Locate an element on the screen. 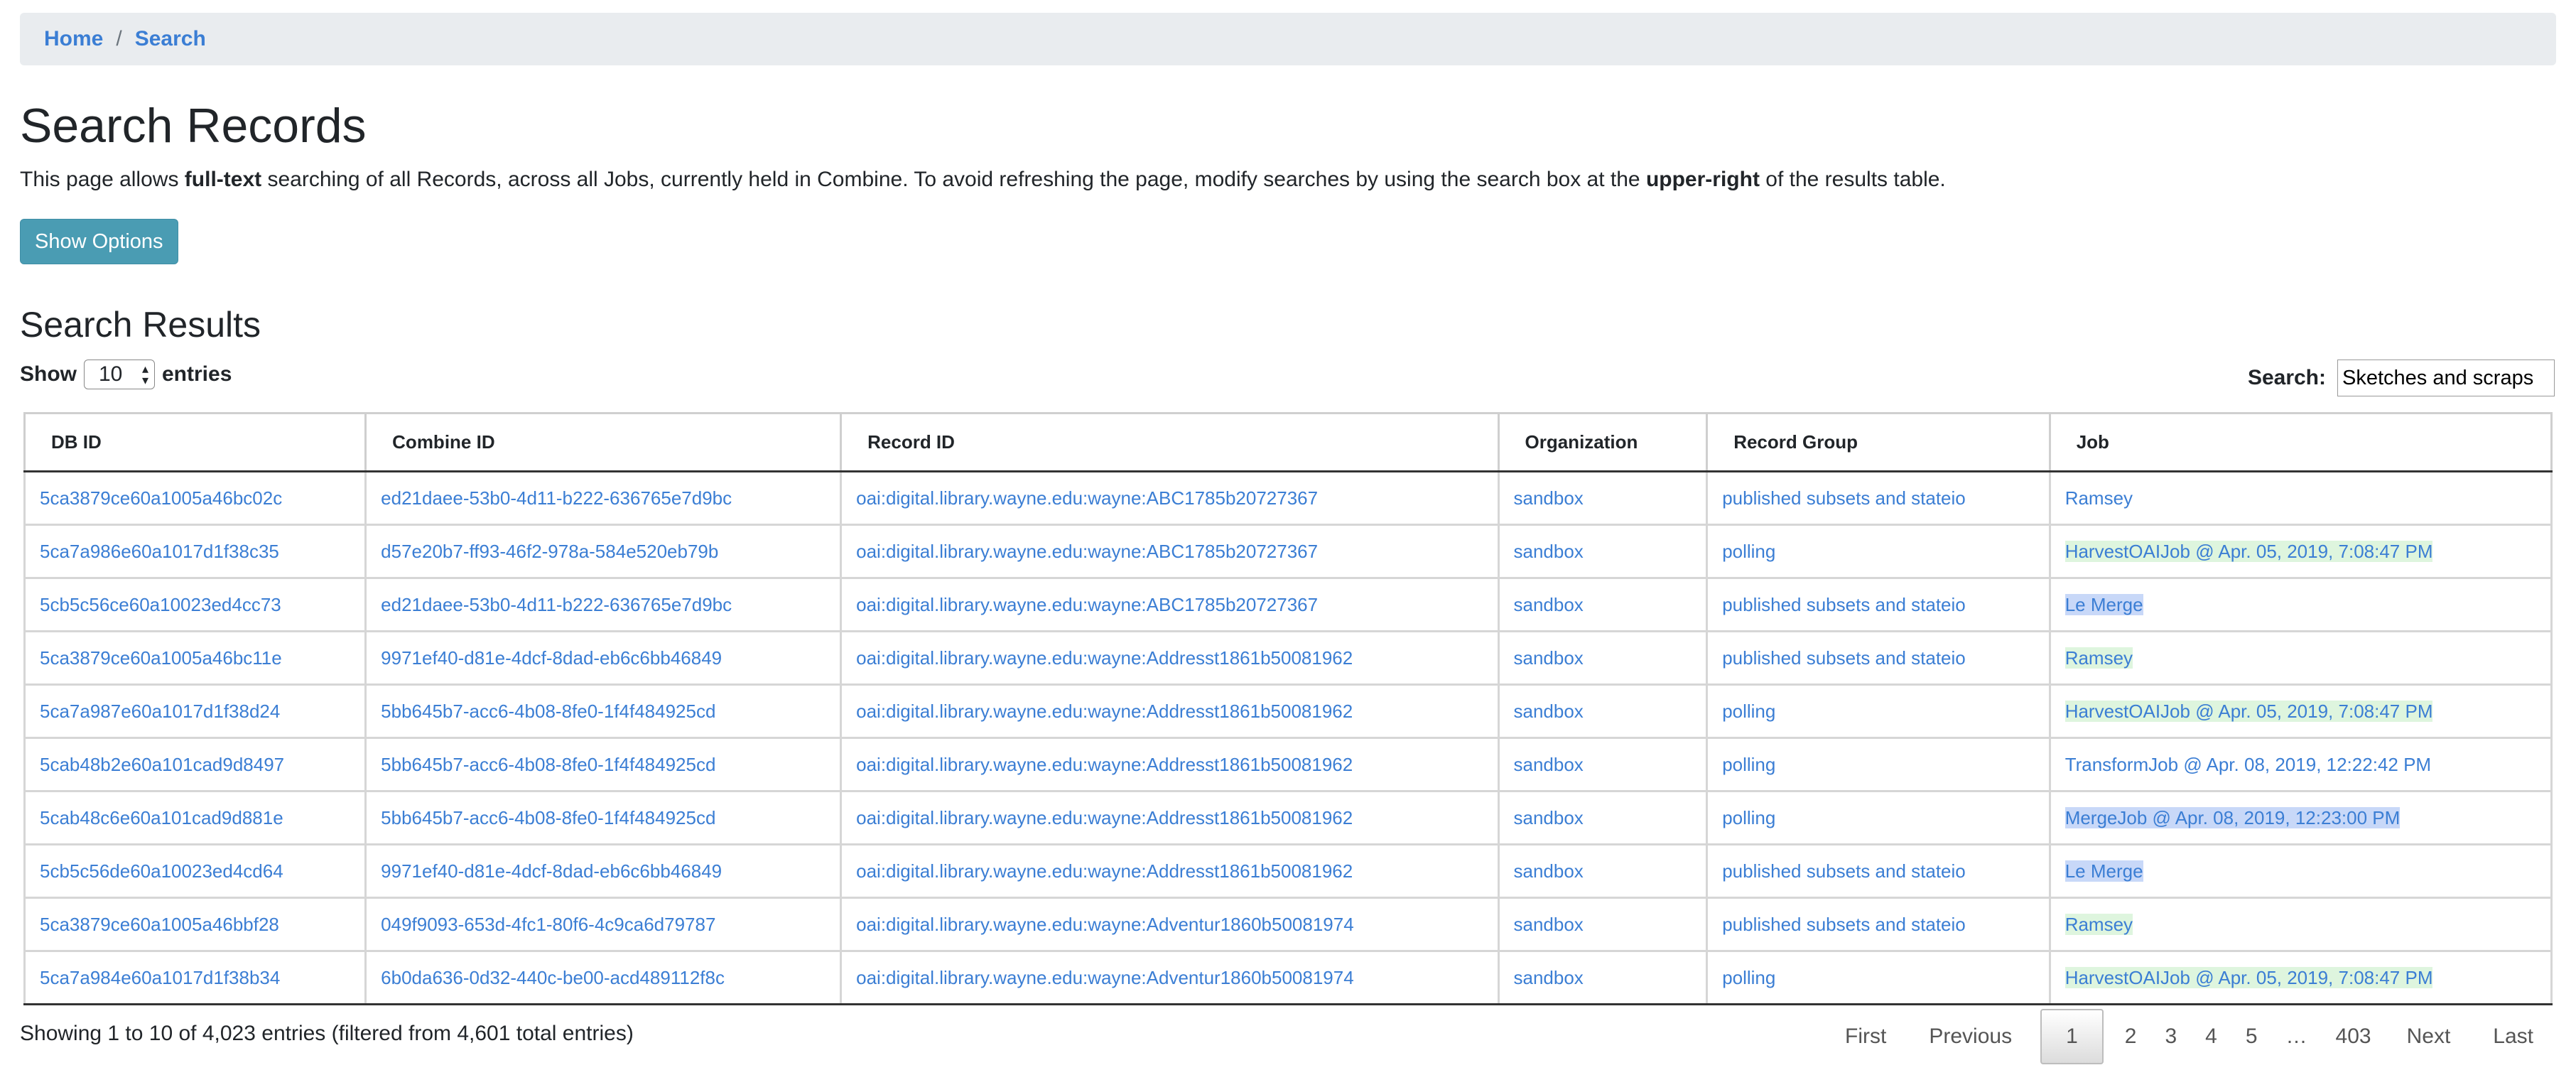  cell-db-id-link: 5ca7a984e60a1017d1f38b34 is located at coordinates (160, 978).